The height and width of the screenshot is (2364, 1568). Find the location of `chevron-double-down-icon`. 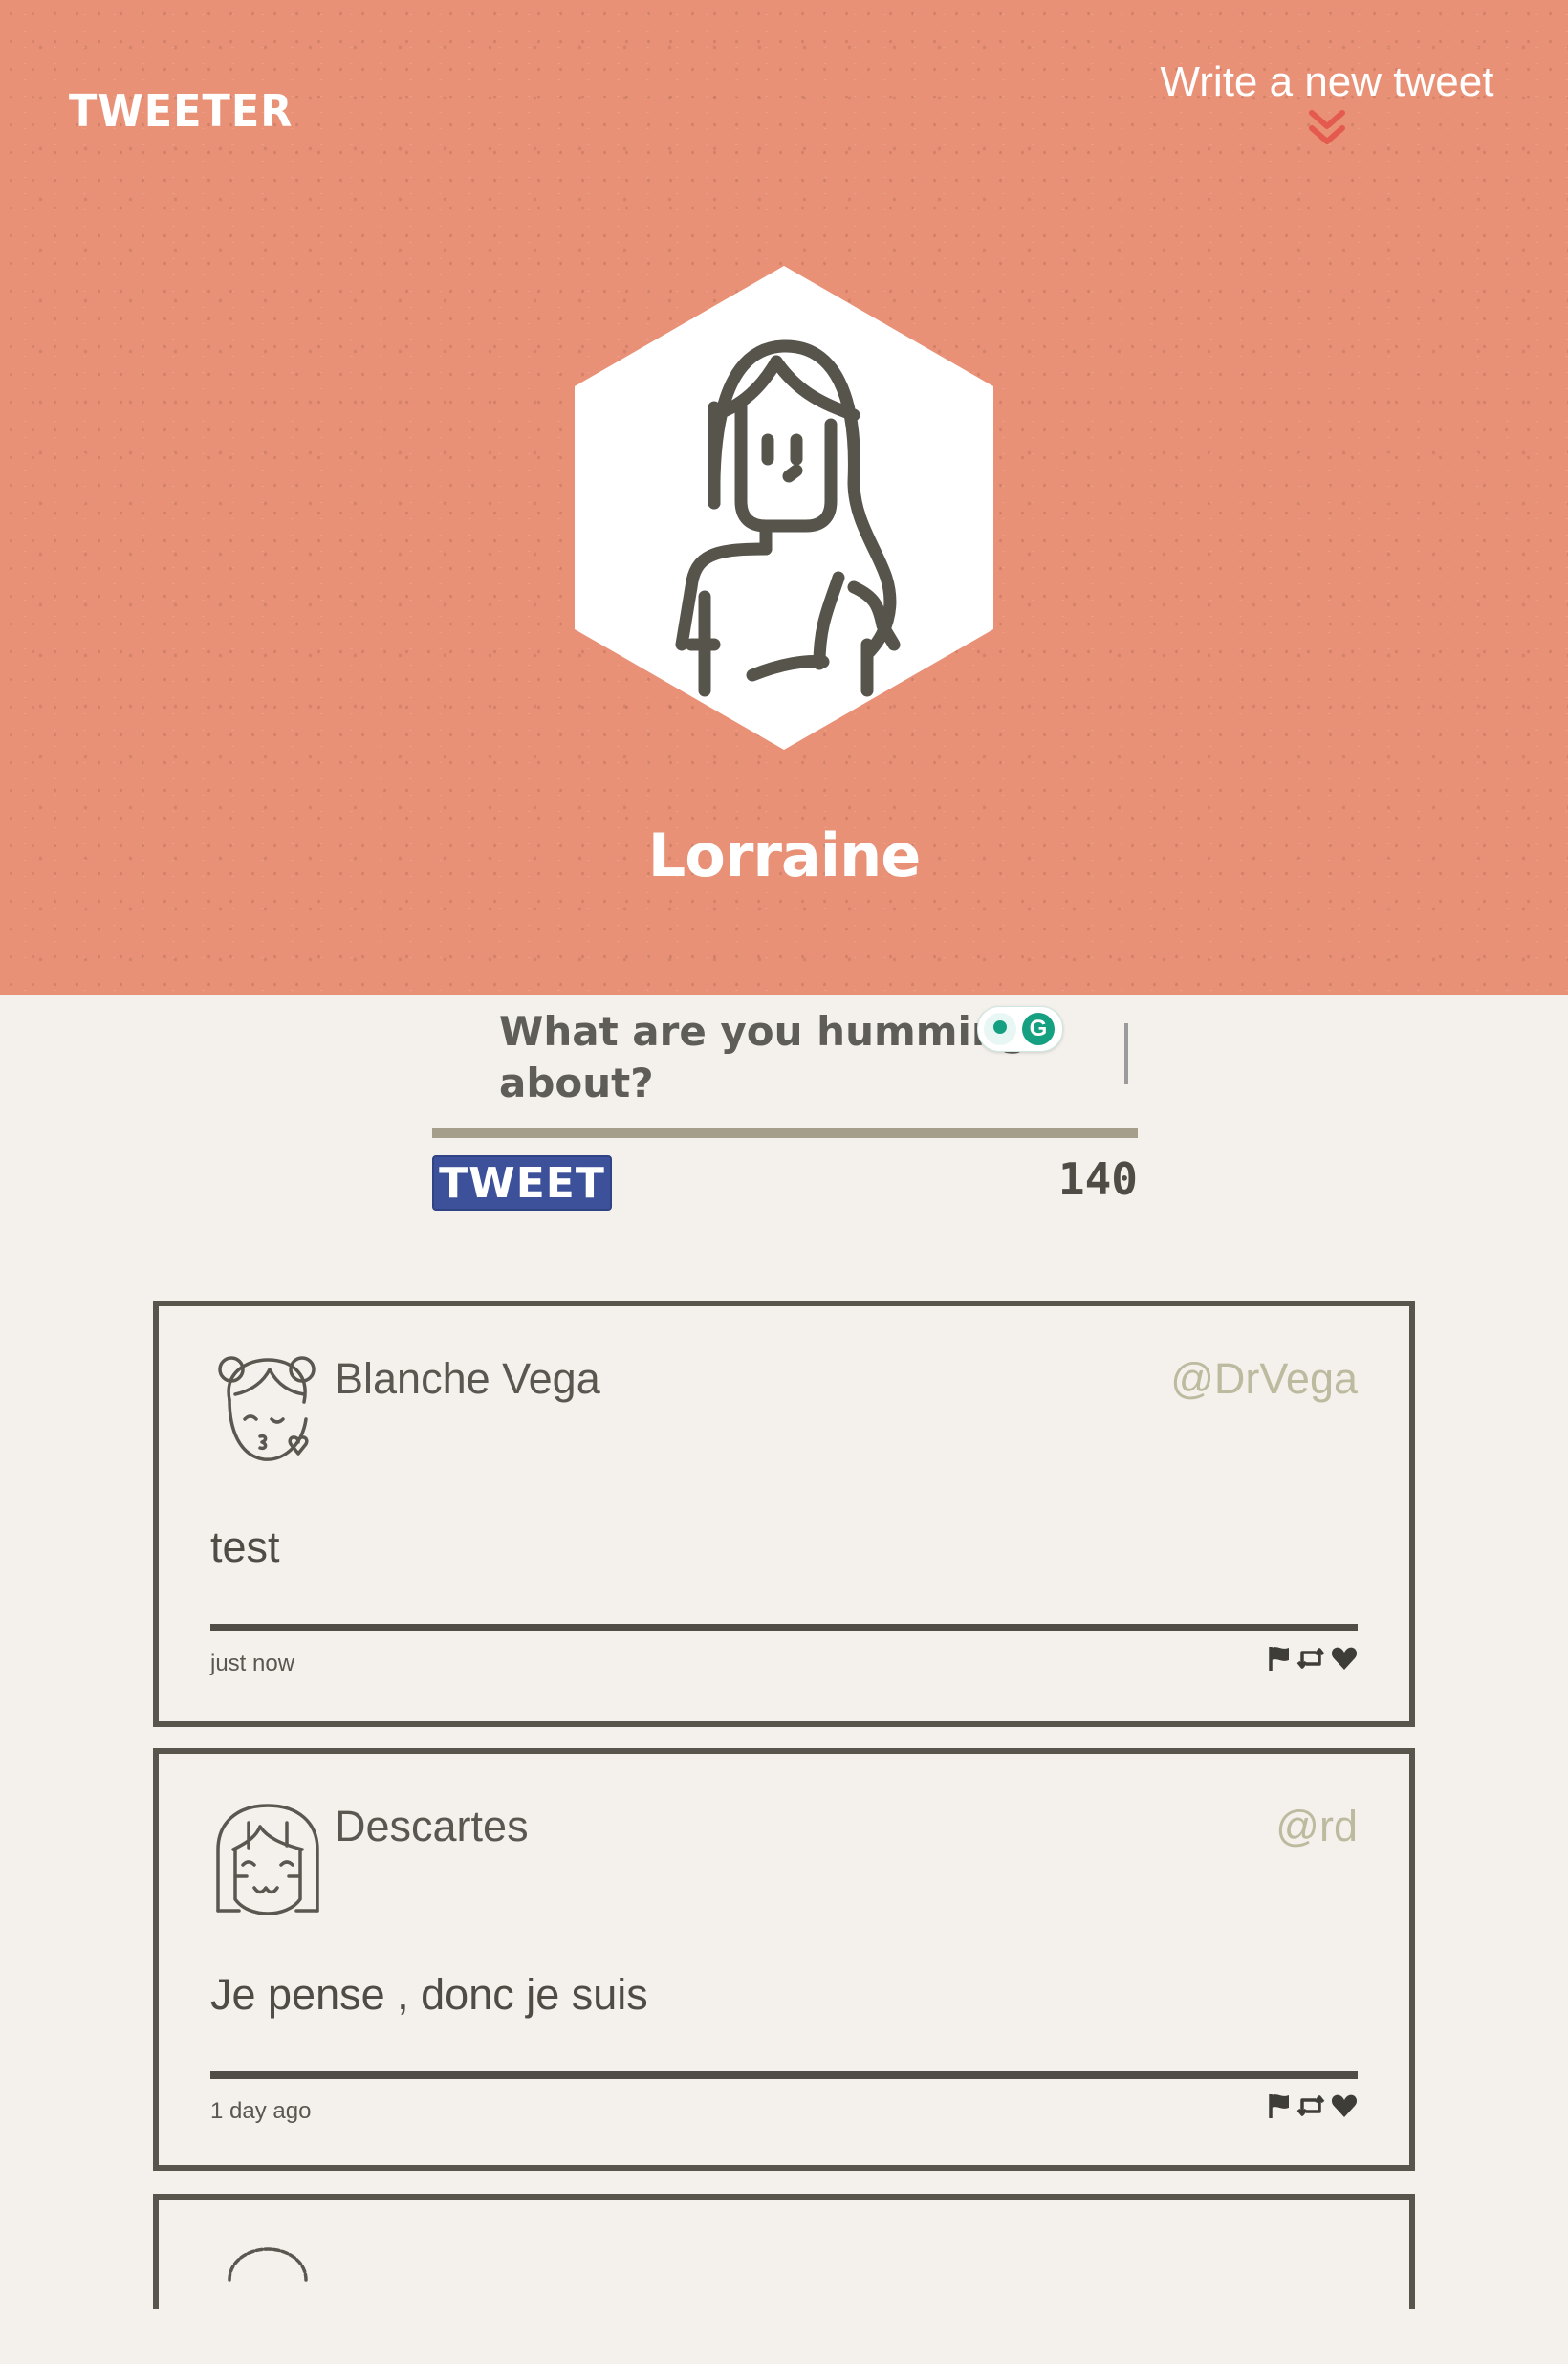

chevron-double-down-icon is located at coordinates (1327, 128).